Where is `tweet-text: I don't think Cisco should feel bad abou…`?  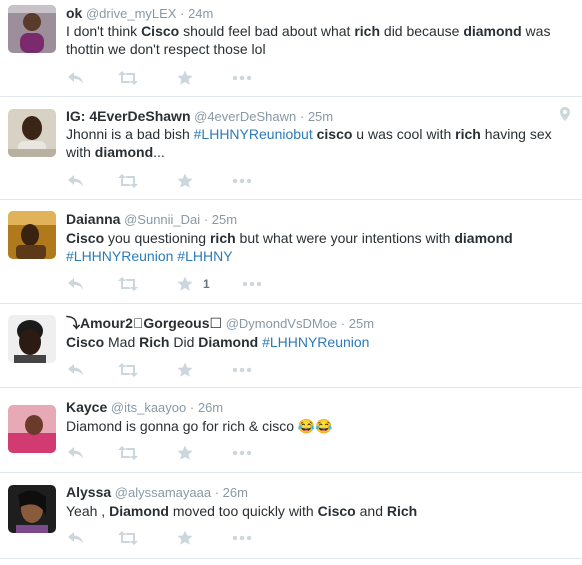 tweet-text: I don't think Cisco should feel bad abou… is located at coordinates (318, 40).